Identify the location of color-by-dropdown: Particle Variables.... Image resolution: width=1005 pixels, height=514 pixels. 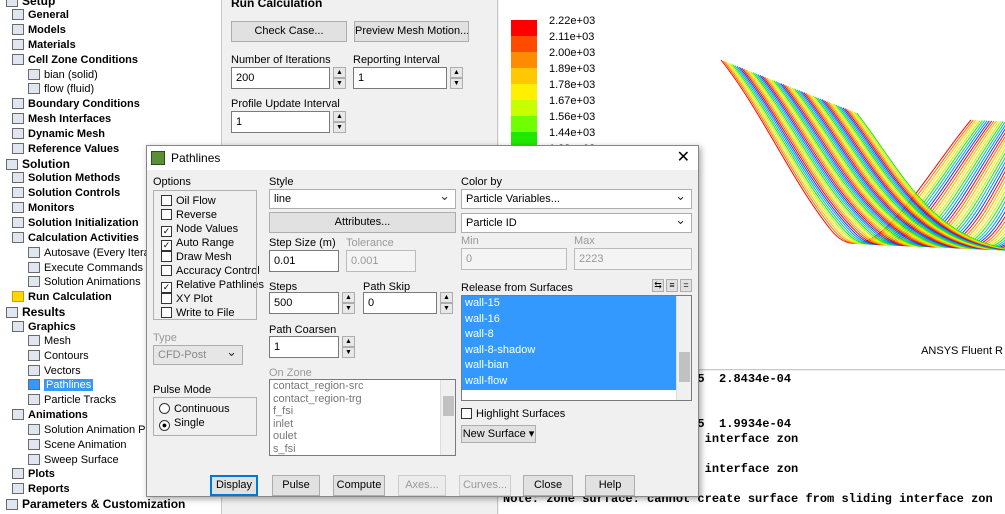
(576, 198).